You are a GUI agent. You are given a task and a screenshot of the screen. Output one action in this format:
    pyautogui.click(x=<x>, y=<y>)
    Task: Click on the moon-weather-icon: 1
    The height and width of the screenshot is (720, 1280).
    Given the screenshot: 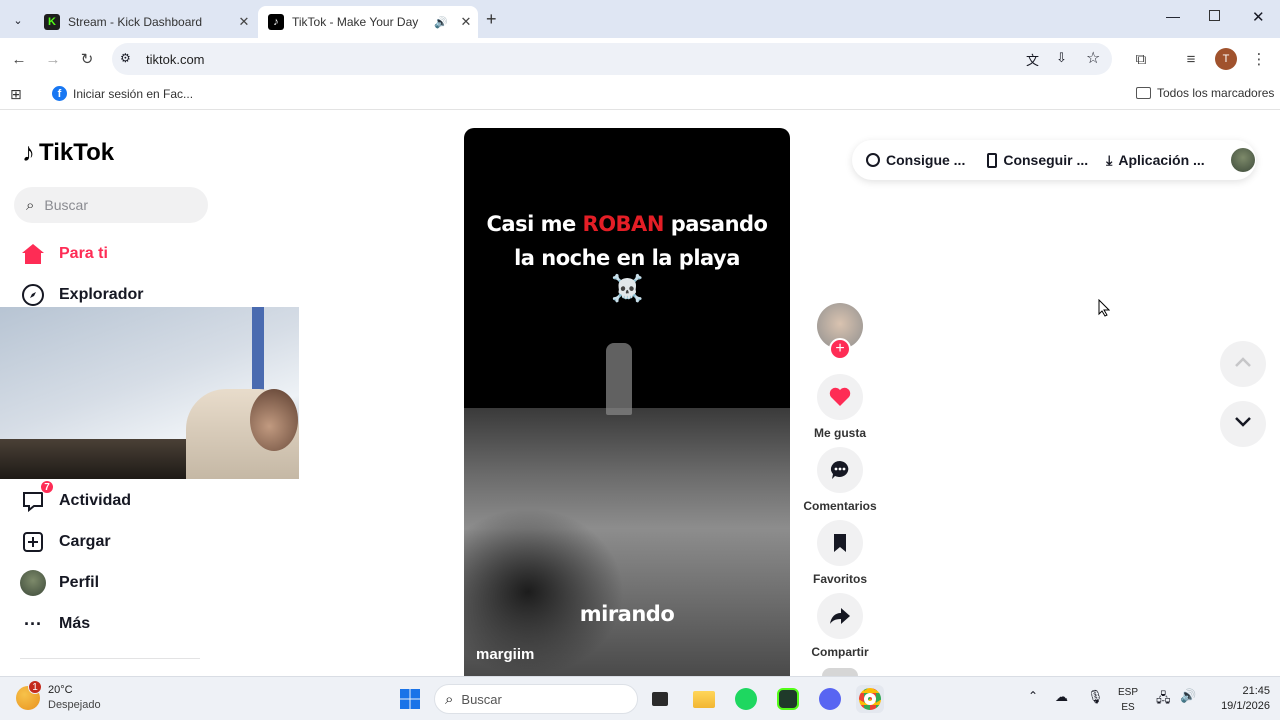 What is the action you would take?
    pyautogui.click(x=29, y=695)
    